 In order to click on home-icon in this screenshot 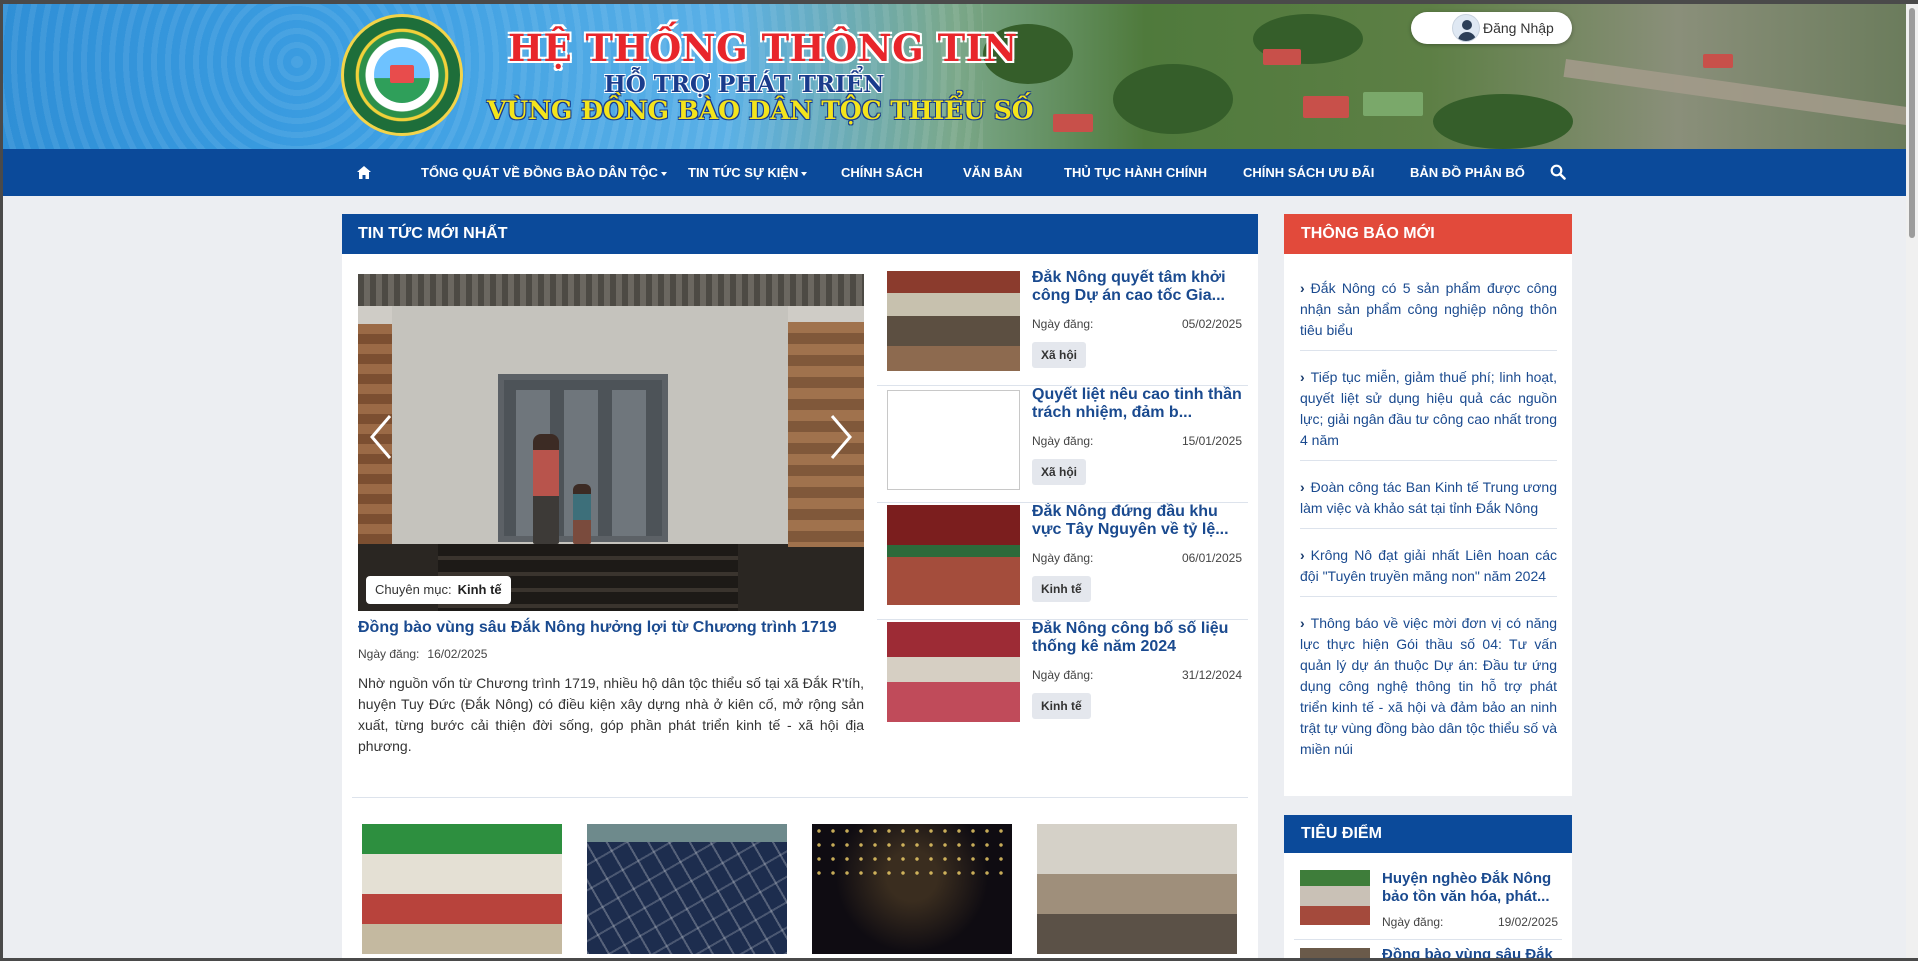, I will do `click(364, 172)`.